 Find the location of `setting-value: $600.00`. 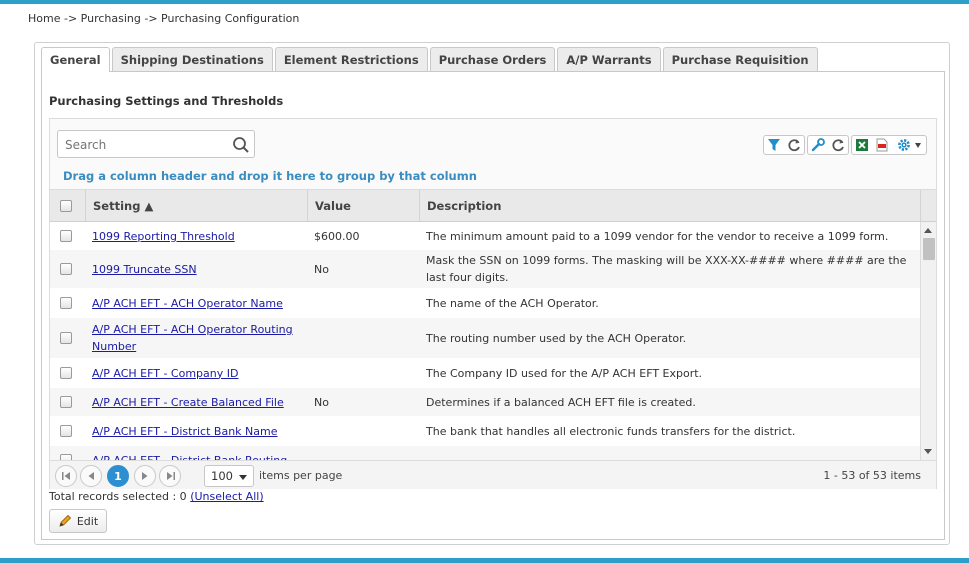

setting-value: $600.00 is located at coordinates (337, 236).